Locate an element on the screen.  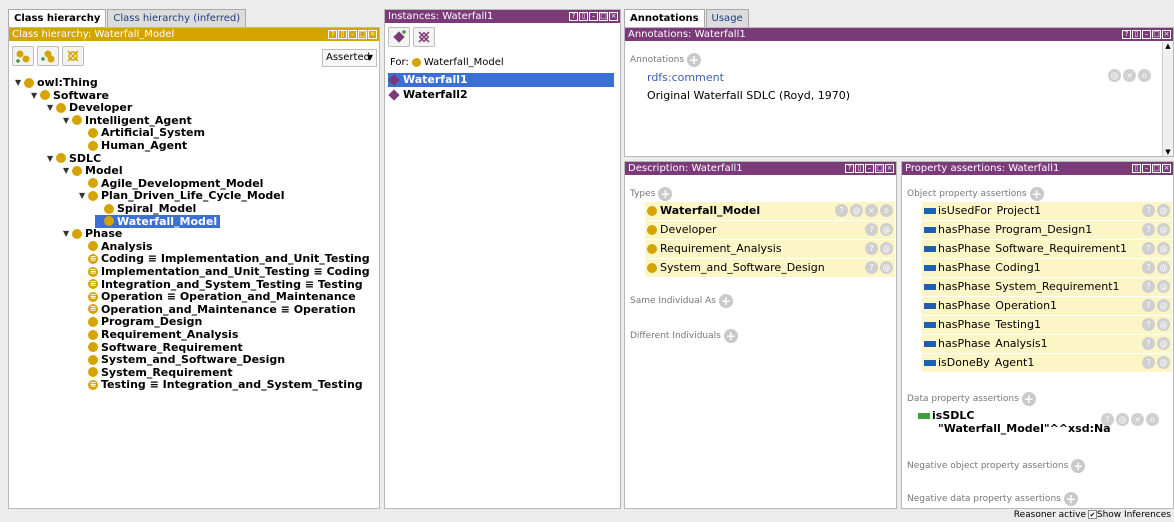
instance-item-waterfall1: Waterfall1 is located at coordinates (501, 80).